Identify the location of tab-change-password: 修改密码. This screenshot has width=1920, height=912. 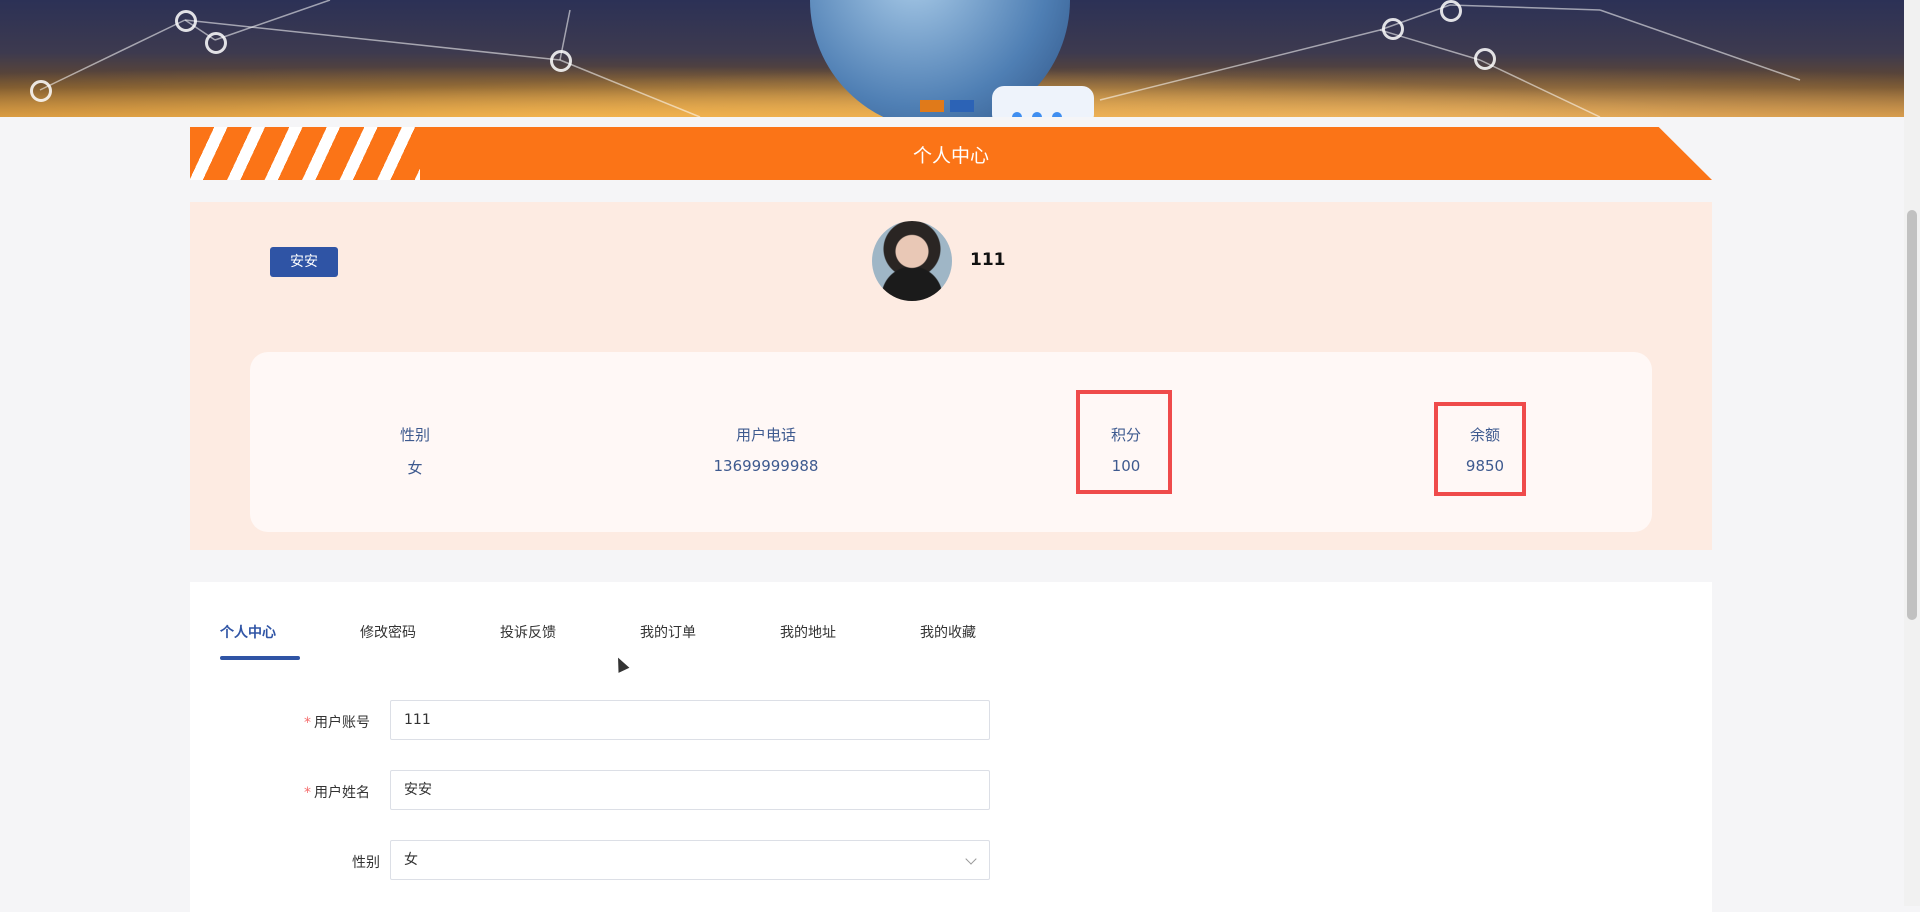
(388, 632).